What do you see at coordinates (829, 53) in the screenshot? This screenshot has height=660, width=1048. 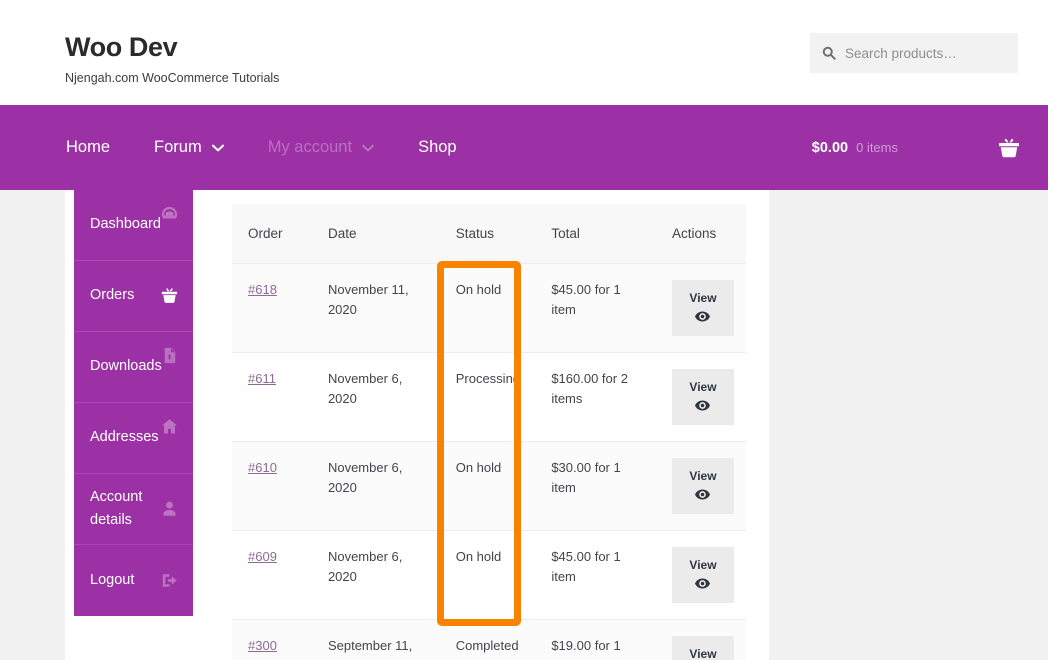 I see `search-icon` at bounding box center [829, 53].